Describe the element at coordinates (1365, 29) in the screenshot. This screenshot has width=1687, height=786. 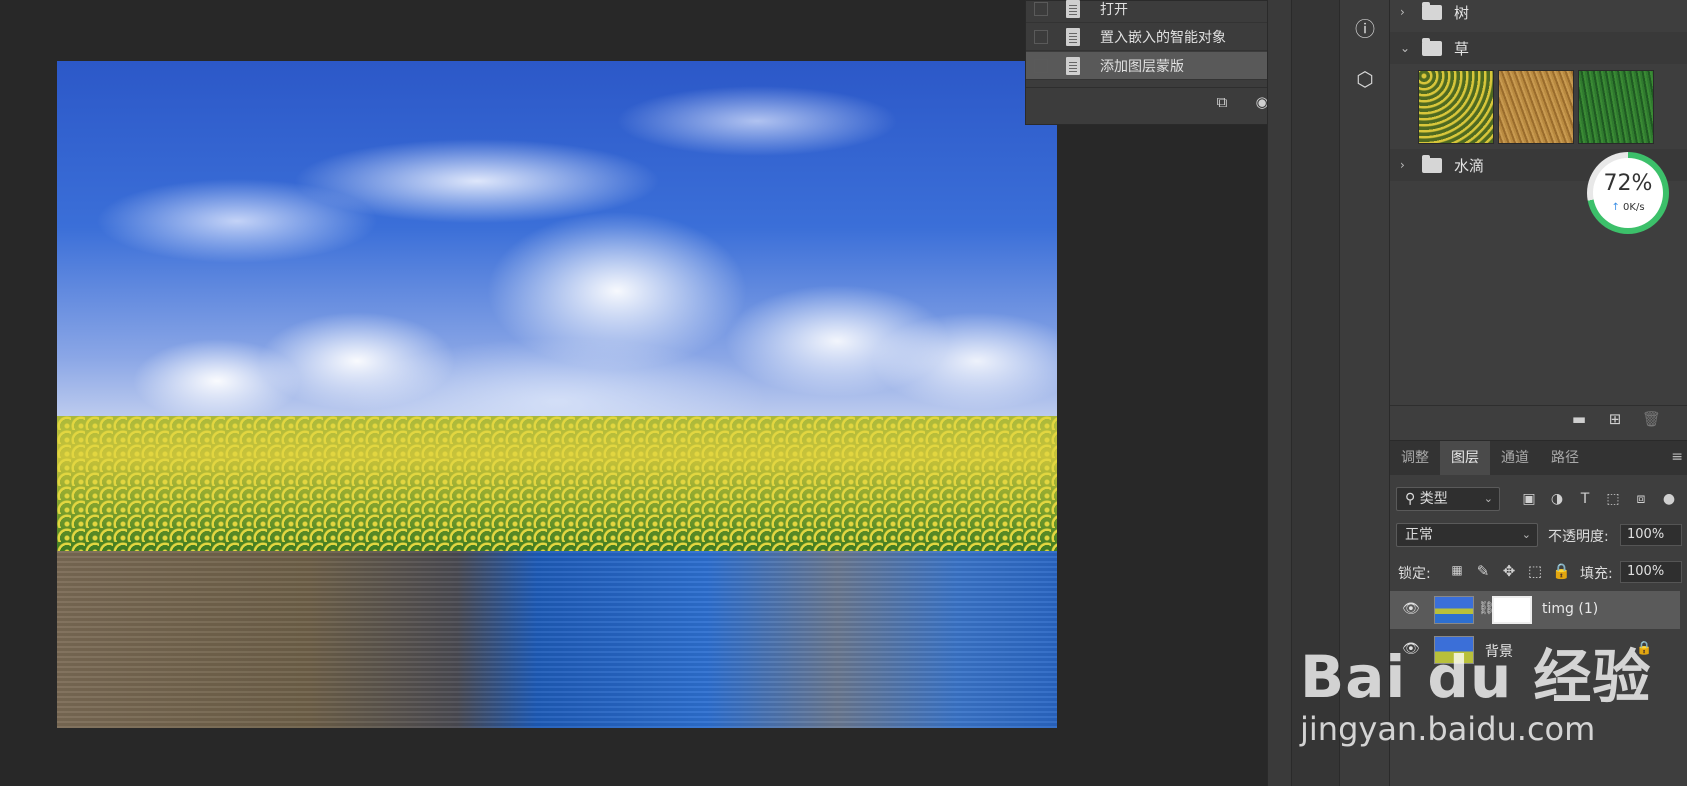
I see `info-icon: ⓘ` at that location.